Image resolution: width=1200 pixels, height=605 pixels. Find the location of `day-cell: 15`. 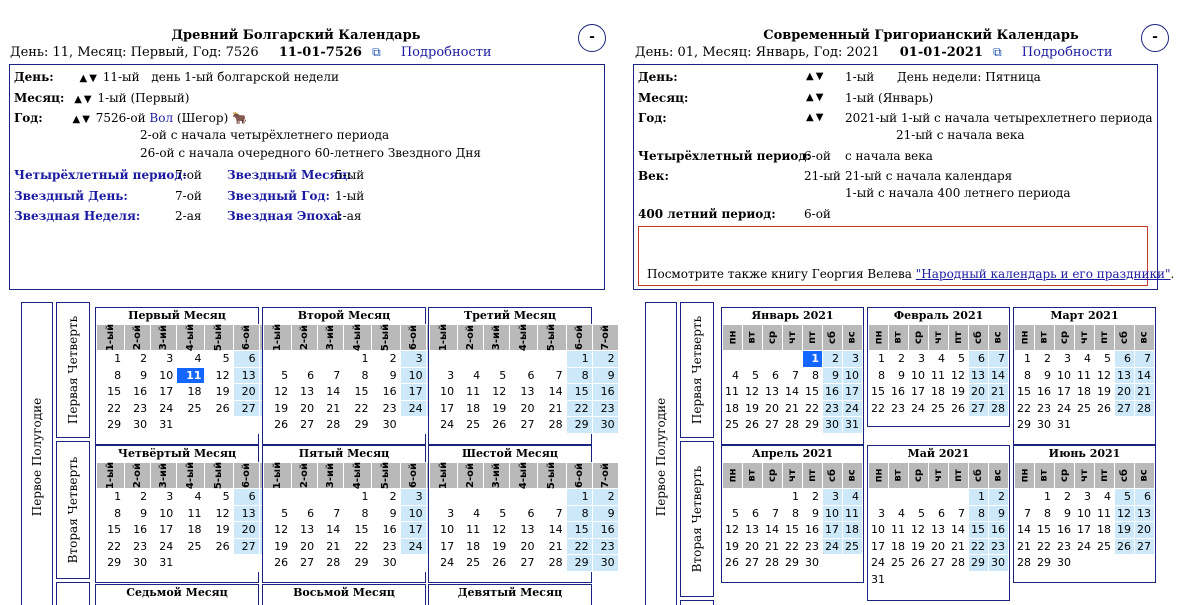

day-cell: 15 is located at coordinates (579, 392).